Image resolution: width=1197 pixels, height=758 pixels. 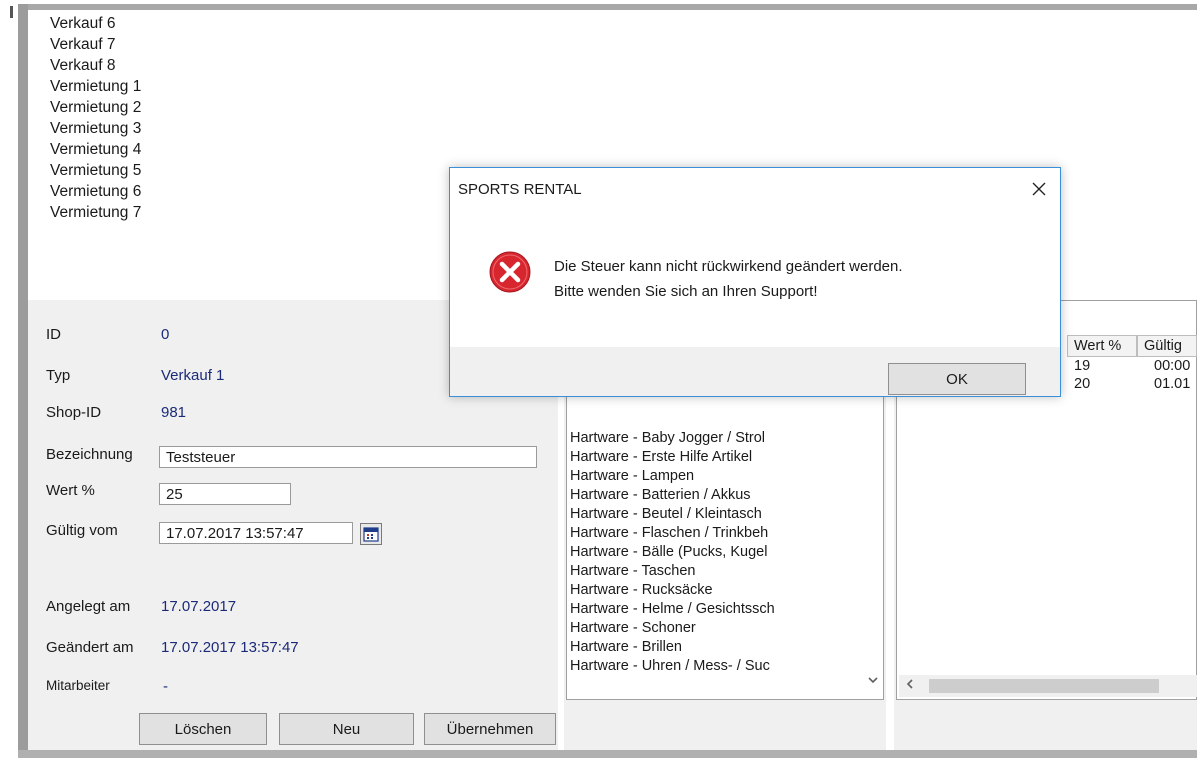 I want to click on list-item: Verkauf 7, so click(x=83, y=45).